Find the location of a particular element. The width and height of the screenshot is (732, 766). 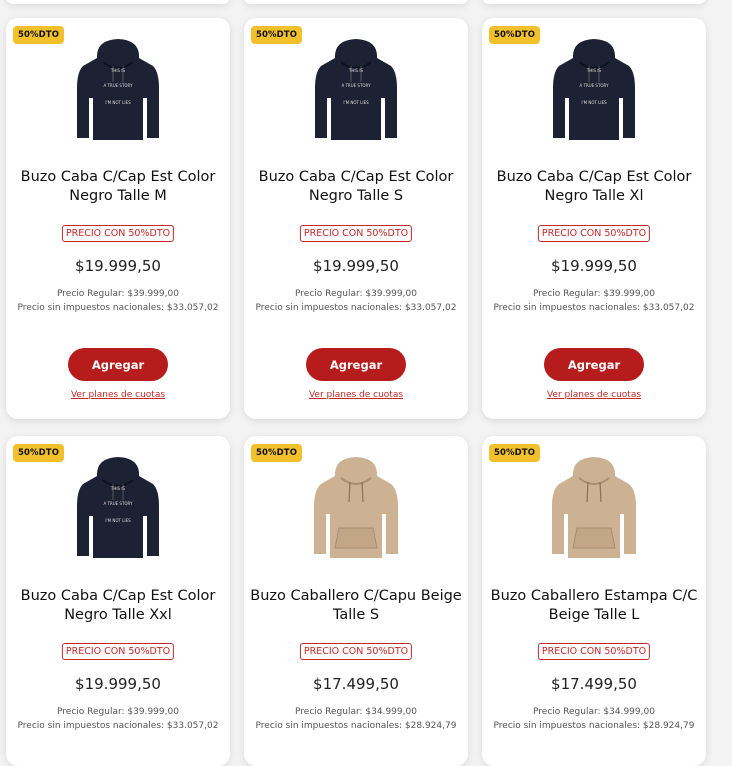

product-title: Buzo Caba C/Cap Est Color Negro Talle Xl is located at coordinates (594, 187).